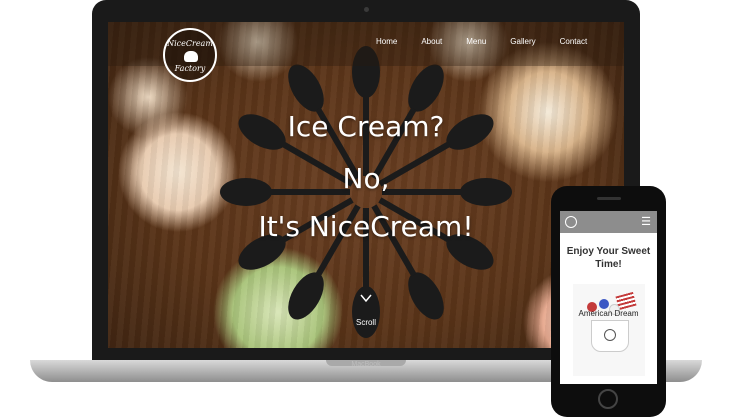 This screenshot has width=732, height=420. Describe the element at coordinates (431, 41) in the screenshot. I see `nav-about: About` at that location.